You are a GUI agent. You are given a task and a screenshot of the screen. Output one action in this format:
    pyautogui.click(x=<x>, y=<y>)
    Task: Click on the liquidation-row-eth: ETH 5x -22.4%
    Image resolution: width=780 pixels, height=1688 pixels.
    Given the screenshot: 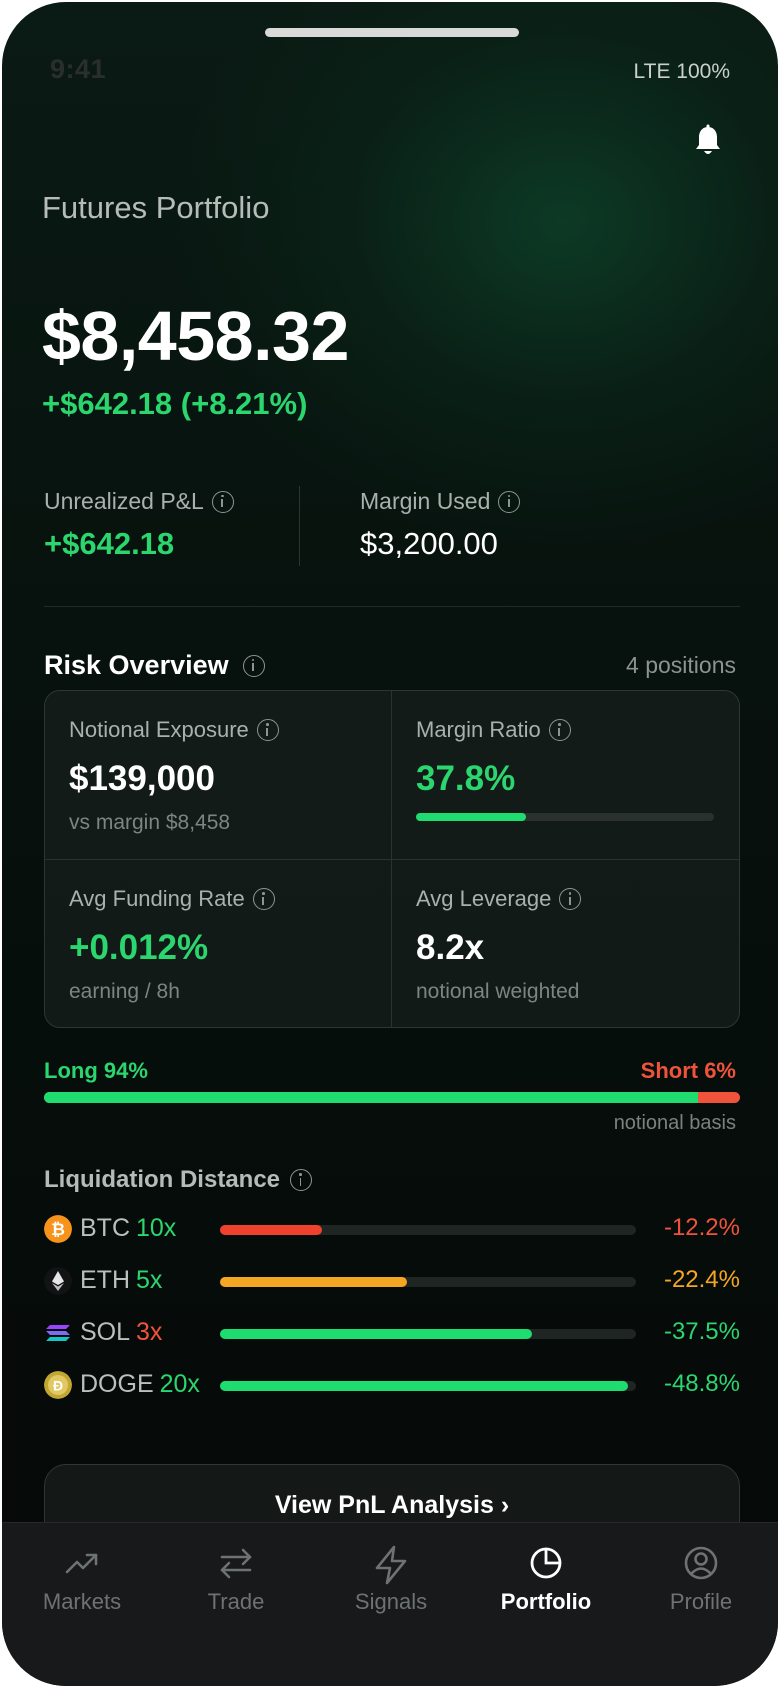 What is the action you would take?
    pyautogui.click(x=392, y=1281)
    